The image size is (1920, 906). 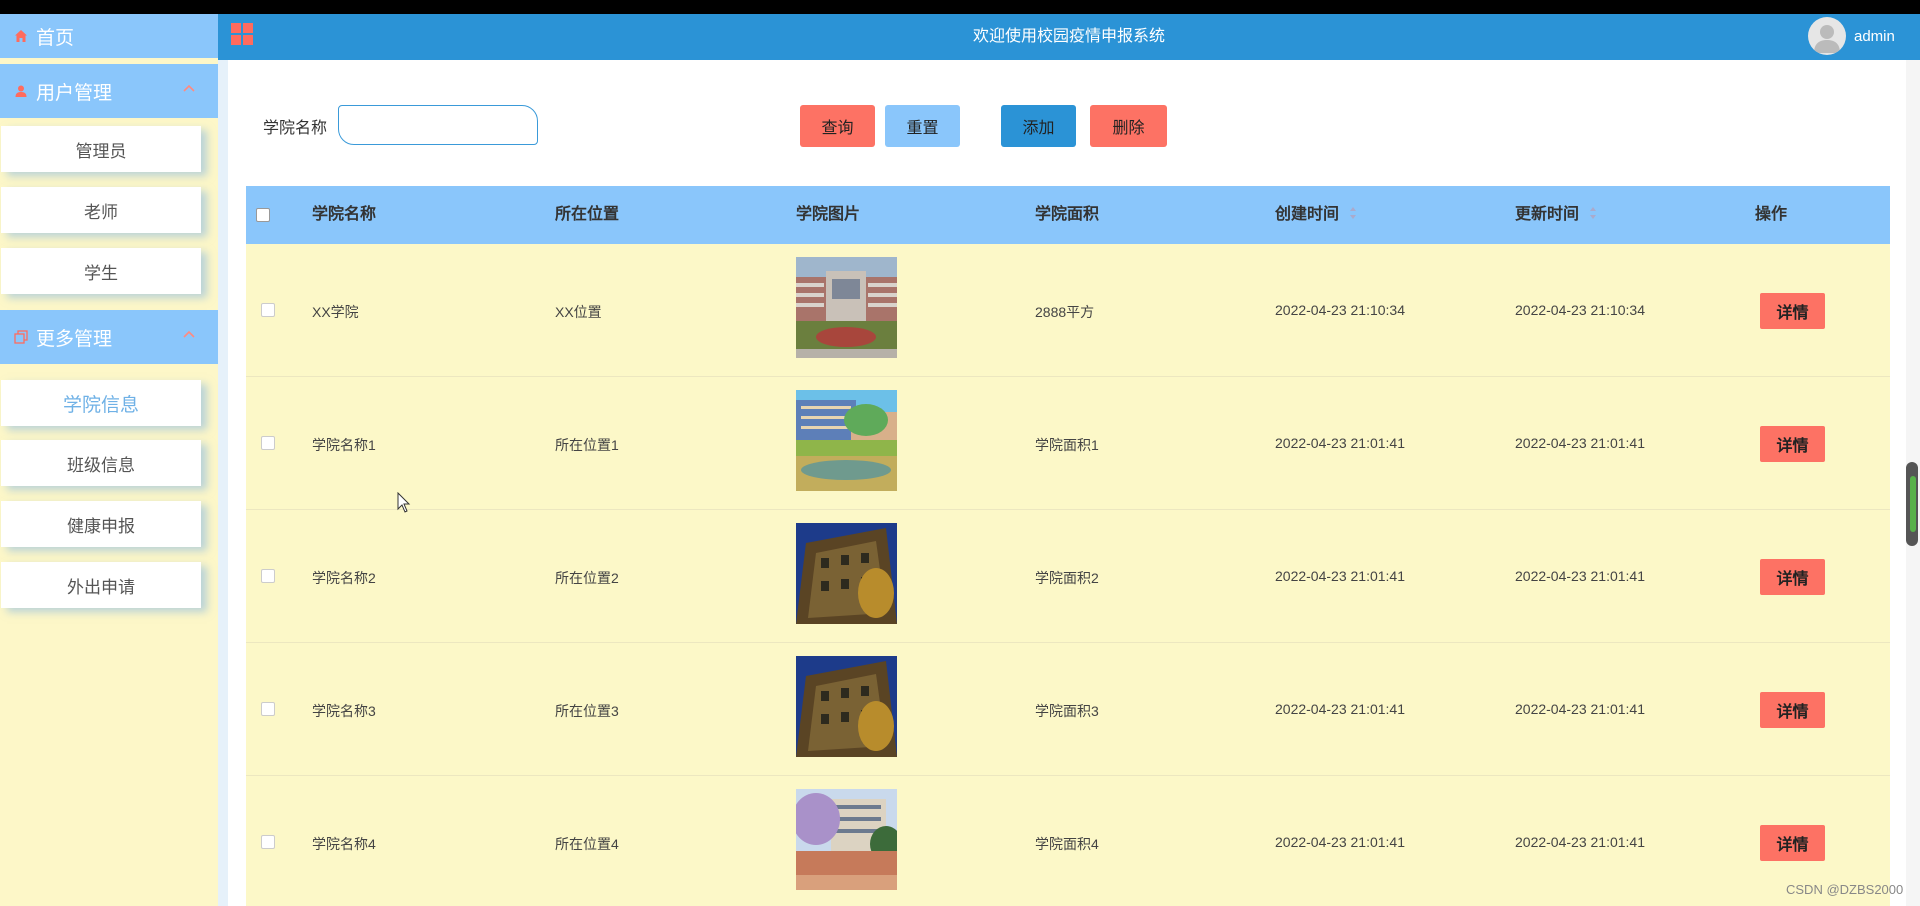 What do you see at coordinates (587, 711) in the screenshot?
I see `cell-location: 所在位置3` at bounding box center [587, 711].